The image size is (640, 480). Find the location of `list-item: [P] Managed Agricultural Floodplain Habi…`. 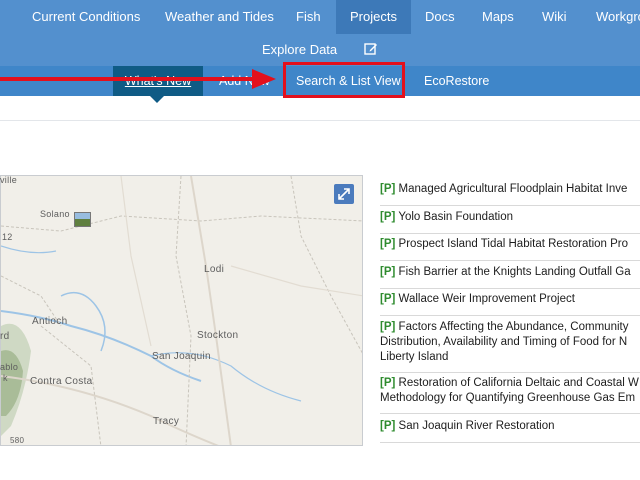

list-item: [P] Managed Agricultural Floodplain Habi… is located at coordinates (510, 189).